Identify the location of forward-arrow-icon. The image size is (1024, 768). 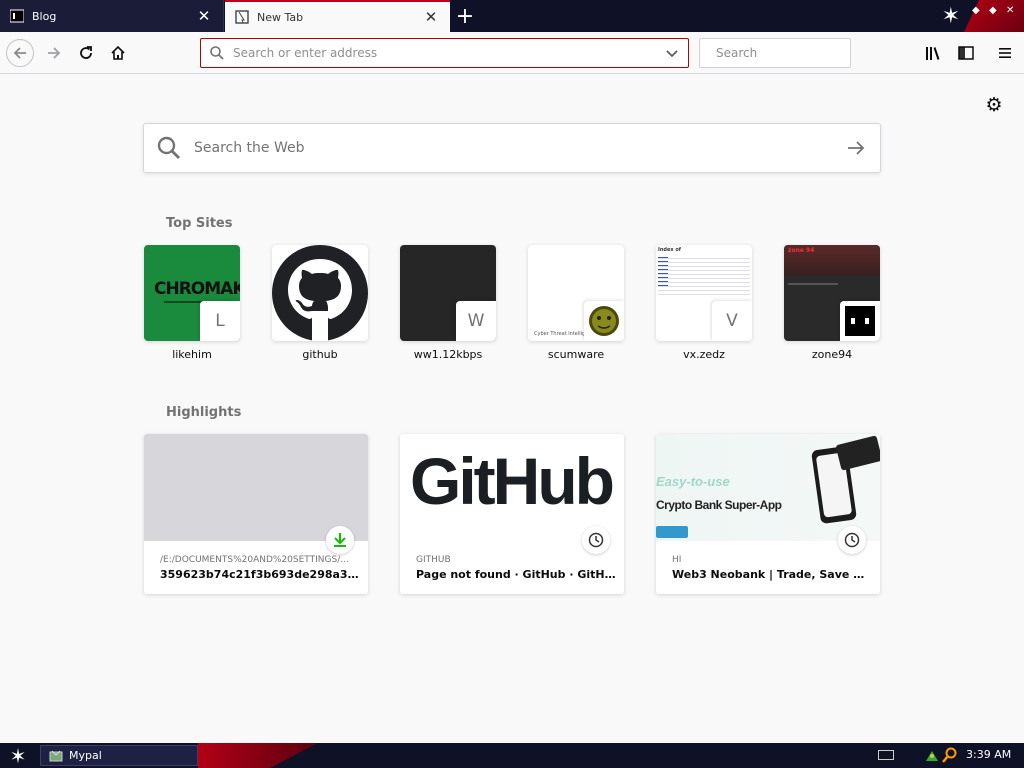
(54, 53).